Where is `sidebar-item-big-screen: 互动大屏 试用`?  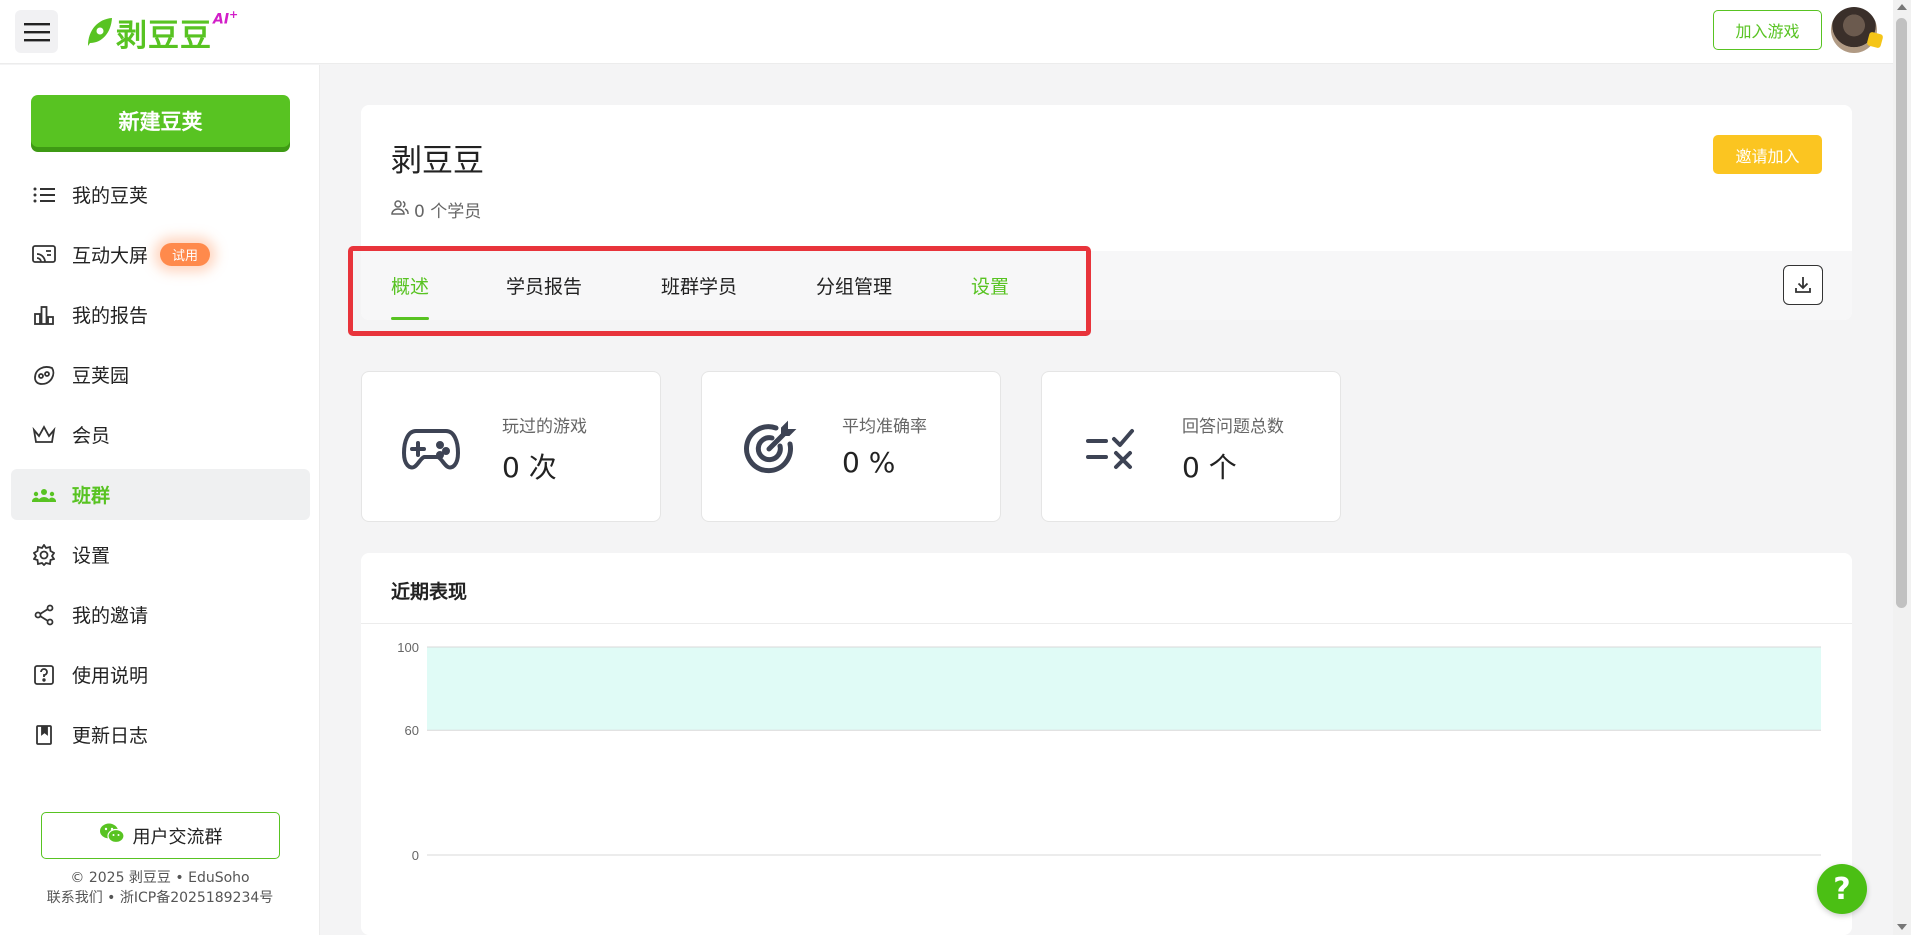
sidebar-item-big-screen: 互动大屏 试用 is located at coordinates (160, 254).